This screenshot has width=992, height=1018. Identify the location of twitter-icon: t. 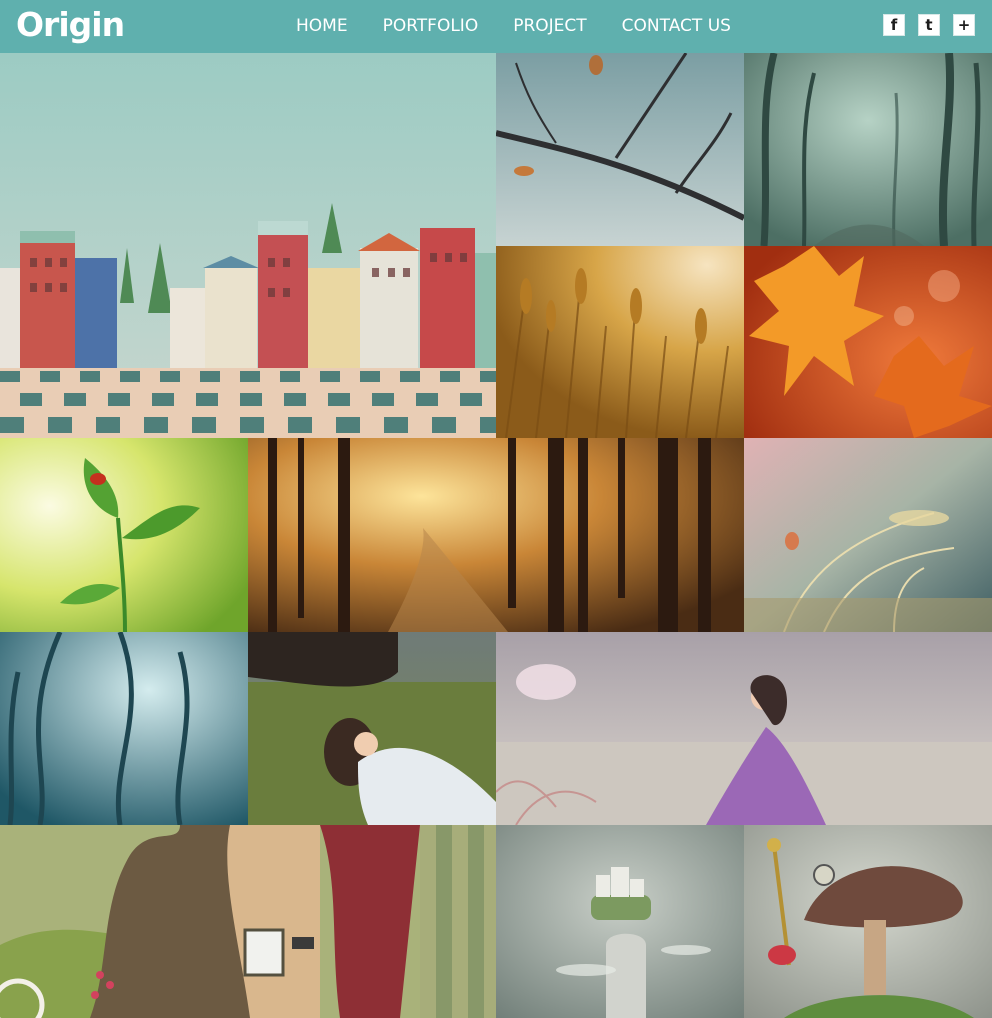
(929, 25).